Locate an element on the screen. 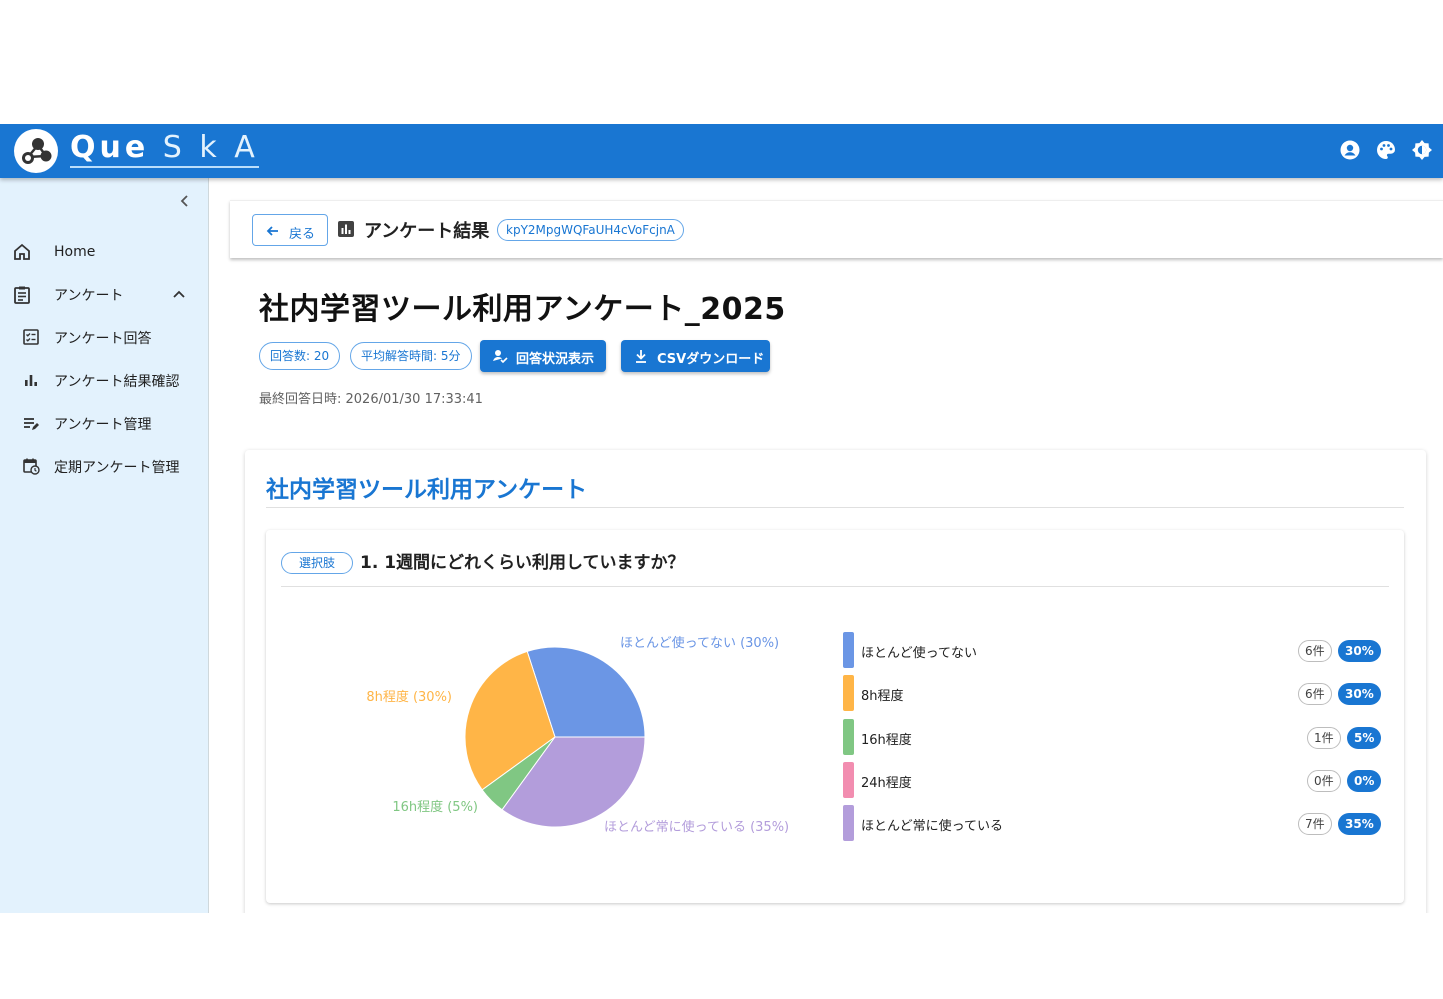  sidebar-item-periodic-survey: 定期アンケート管理 is located at coordinates (104, 467).